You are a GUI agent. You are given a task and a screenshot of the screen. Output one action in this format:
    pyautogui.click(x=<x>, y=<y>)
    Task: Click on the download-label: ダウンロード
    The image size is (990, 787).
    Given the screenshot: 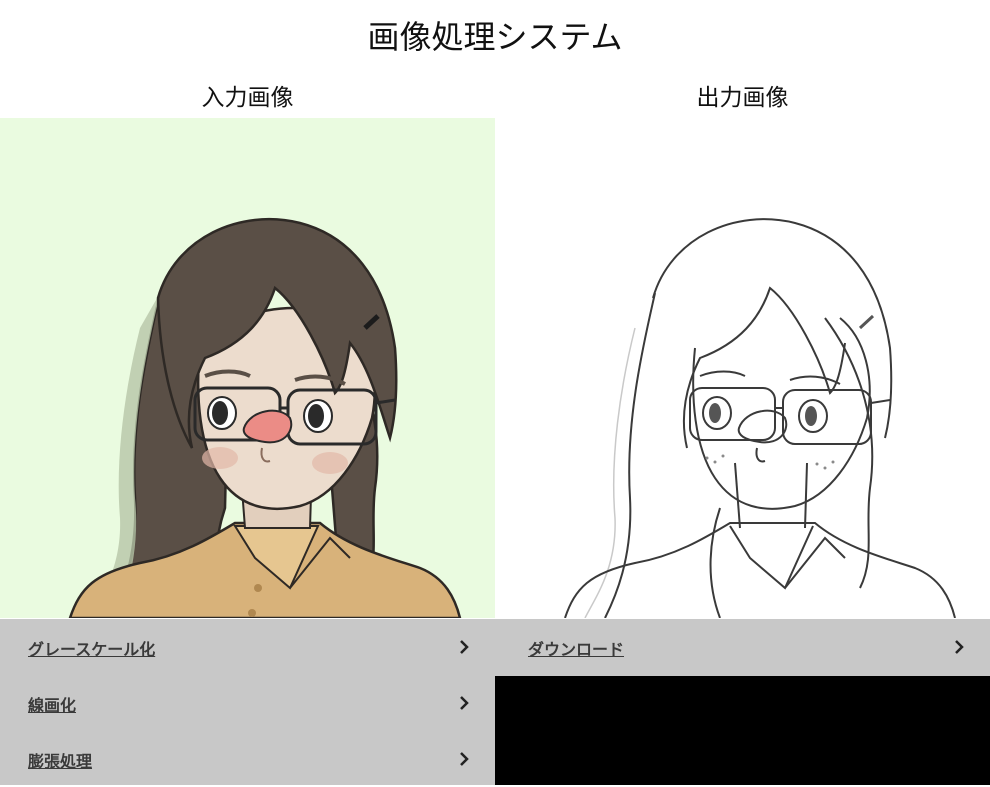 What is the action you would take?
    pyautogui.click(x=576, y=648)
    